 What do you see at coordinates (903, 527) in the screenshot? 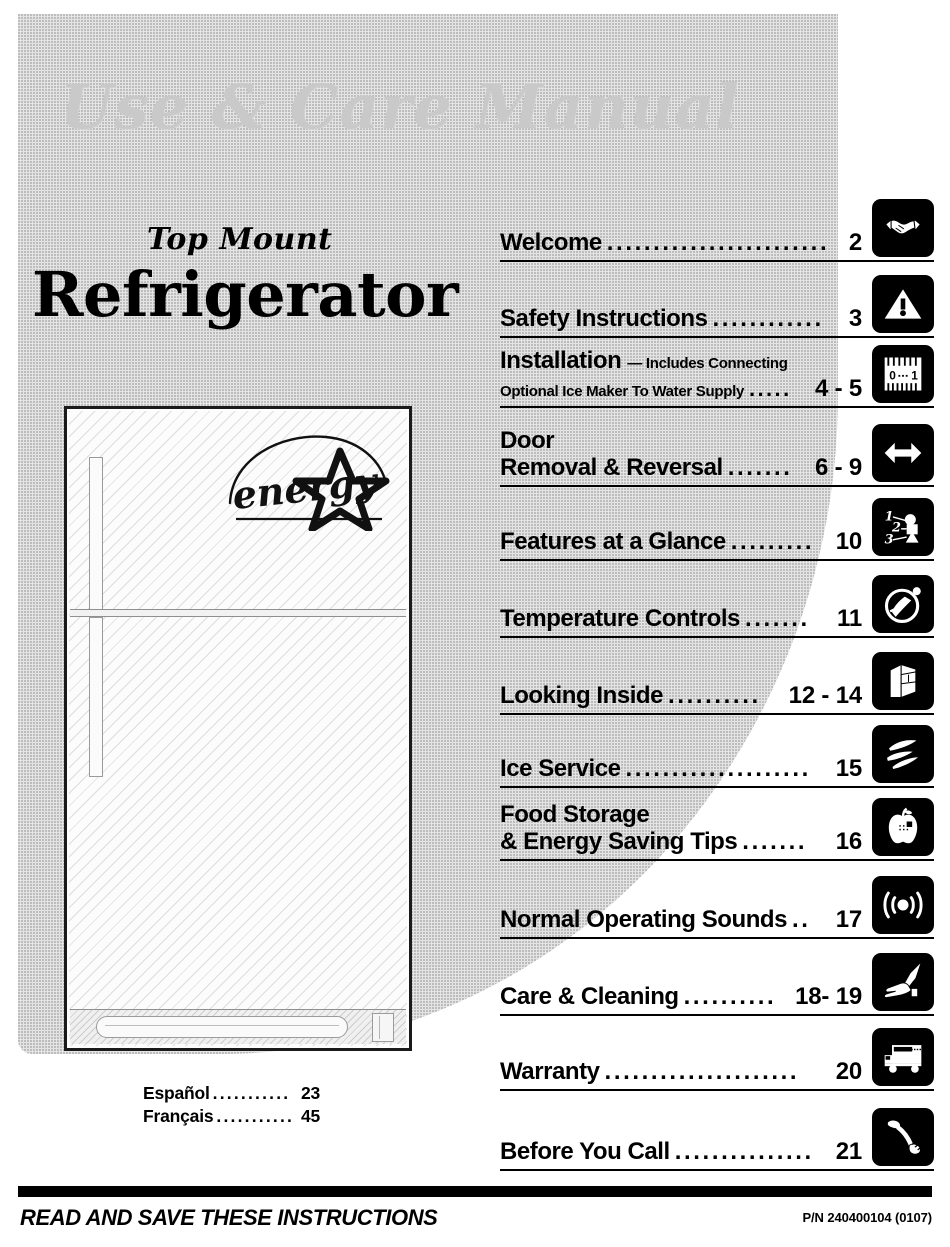
I see `numbered-list-icon: 1 2 3` at bounding box center [903, 527].